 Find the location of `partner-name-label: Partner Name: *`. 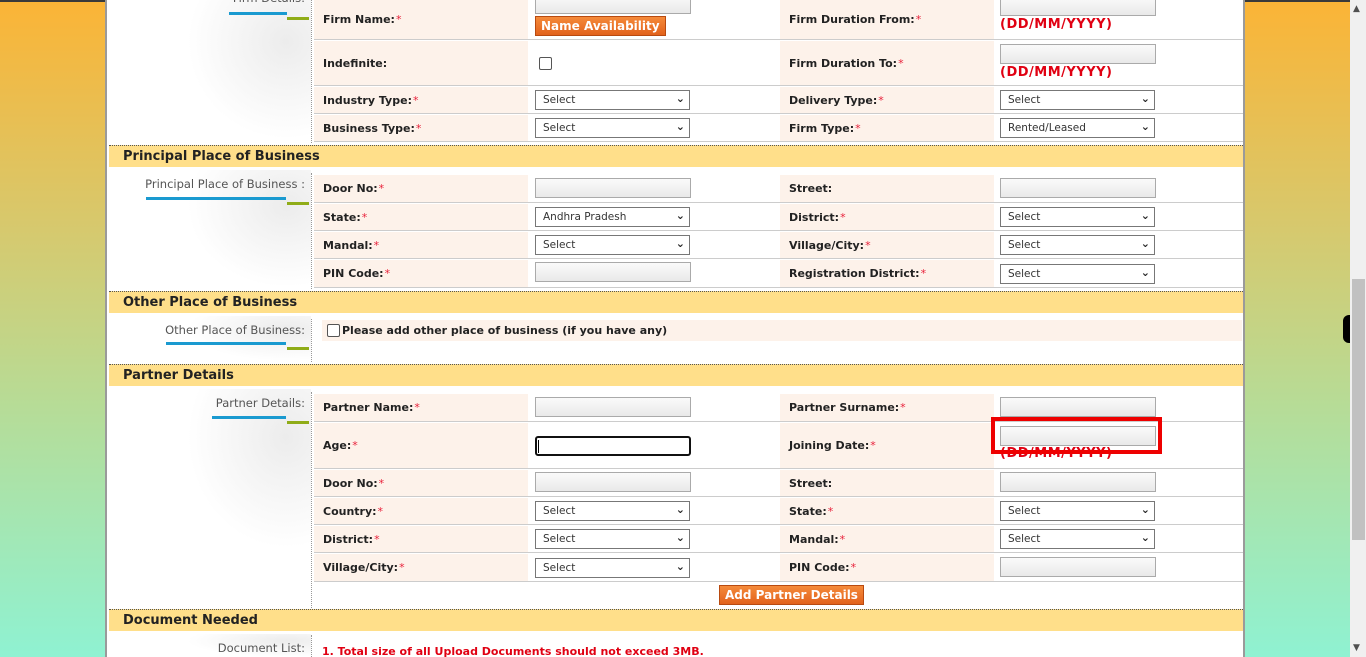

partner-name-label: Partner Name: * is located at coordinates (421, 407).